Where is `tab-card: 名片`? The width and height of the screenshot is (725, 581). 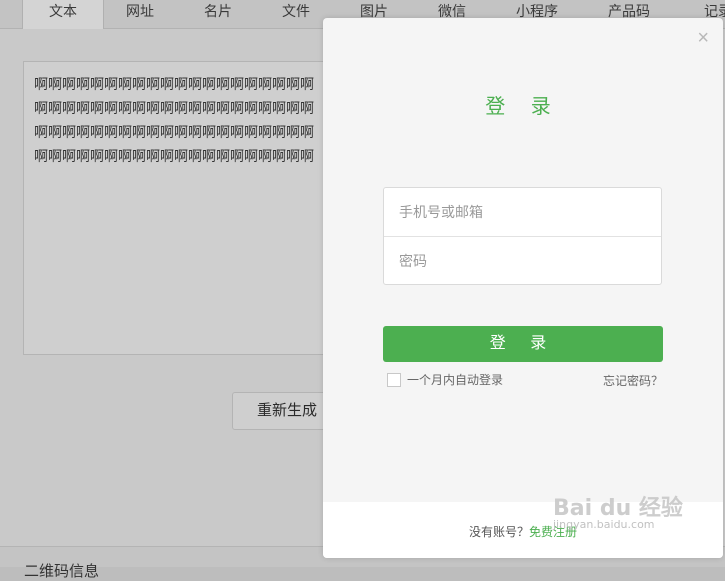
tab-card: 名片 is located at coordinates (218, 14).